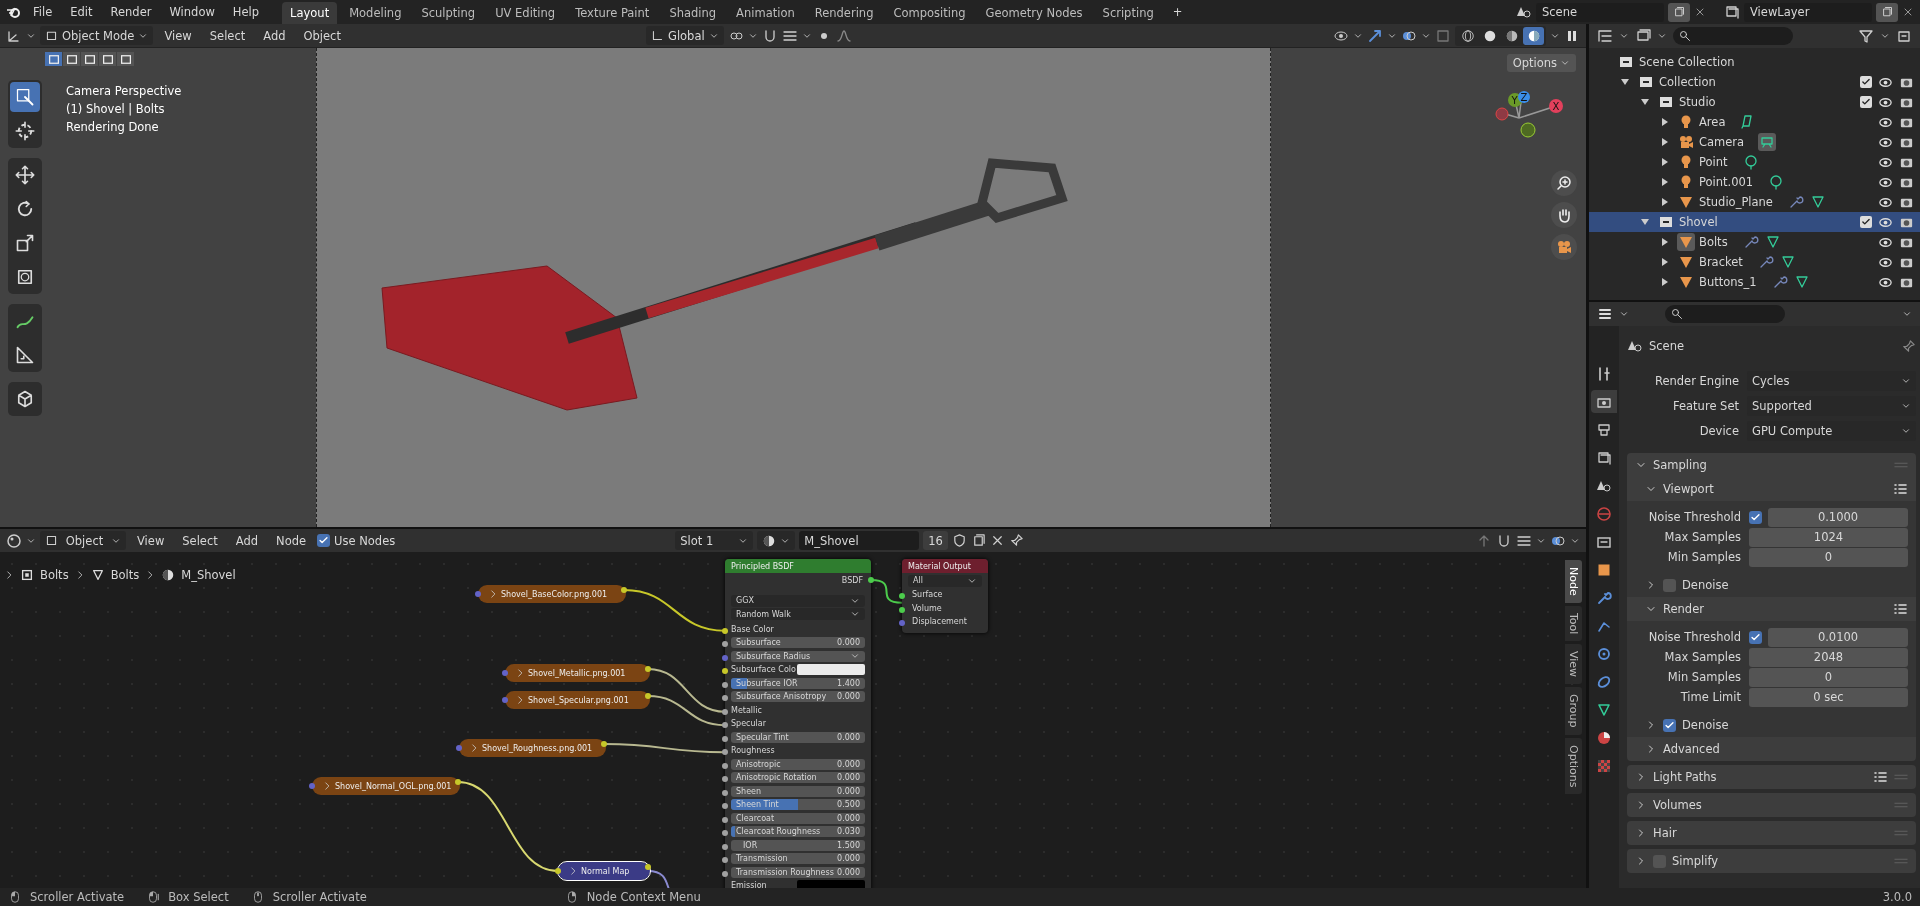 The width and height of the screenshot is (1920, 906). I want to click on options-dropdown: Options, so click(1541, 63).